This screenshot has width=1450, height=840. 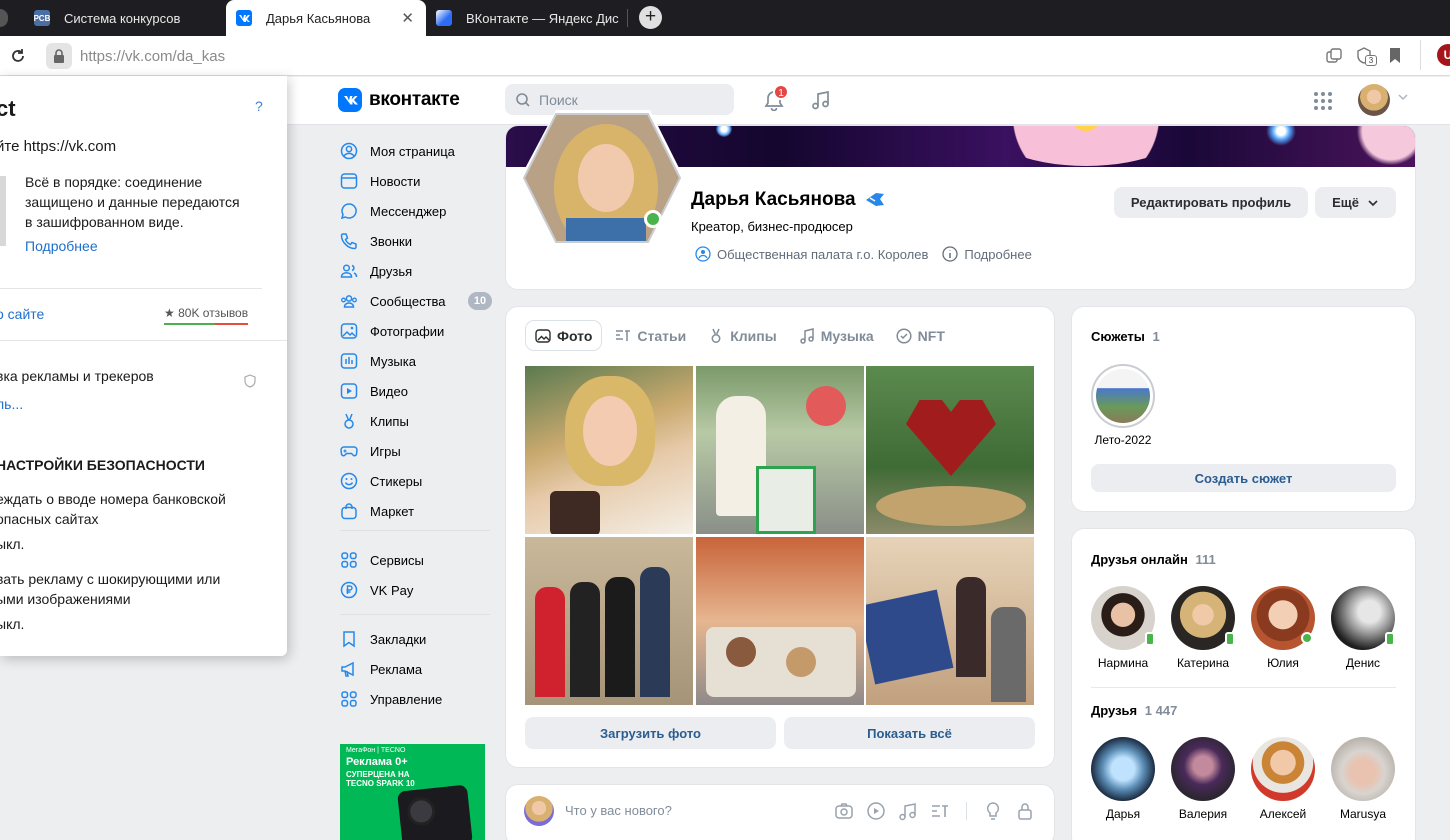 I want to click on tab-nft: NFT, so click(x=920, y=336).